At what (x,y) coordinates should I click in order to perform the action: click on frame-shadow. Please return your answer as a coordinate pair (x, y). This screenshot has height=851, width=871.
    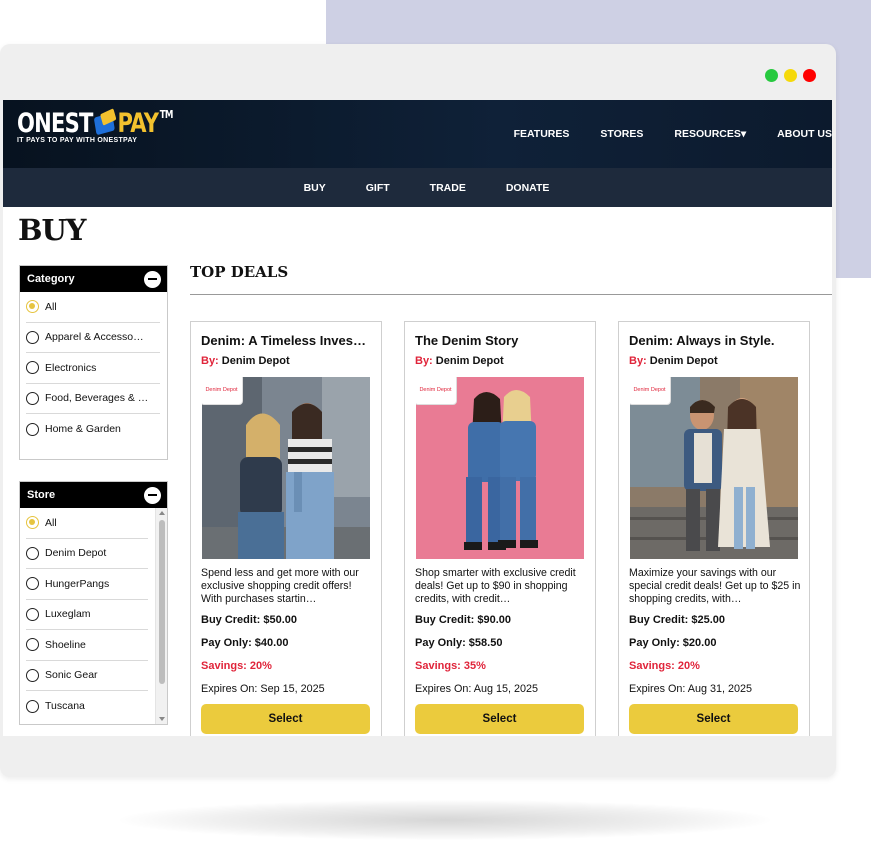
    Looking at the image, I should click on (445, 820).